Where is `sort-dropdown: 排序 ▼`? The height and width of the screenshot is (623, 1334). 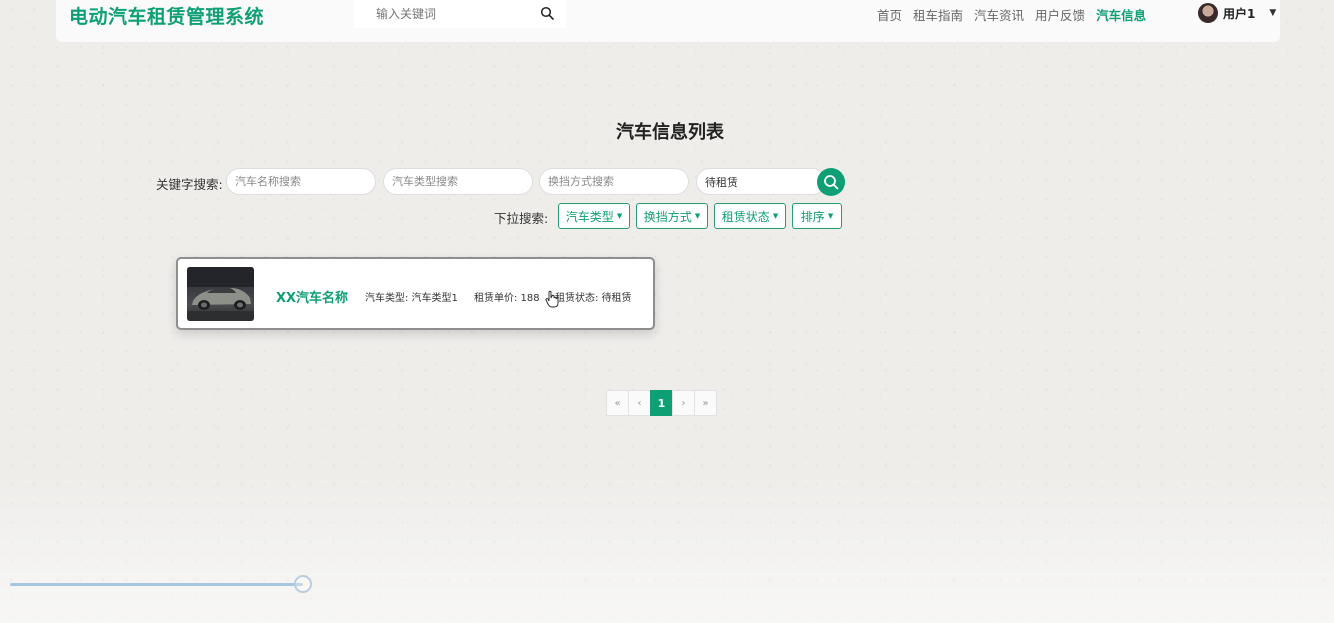 sort-dropdown: 排序 ▼ is located at coordinates (817, 216).